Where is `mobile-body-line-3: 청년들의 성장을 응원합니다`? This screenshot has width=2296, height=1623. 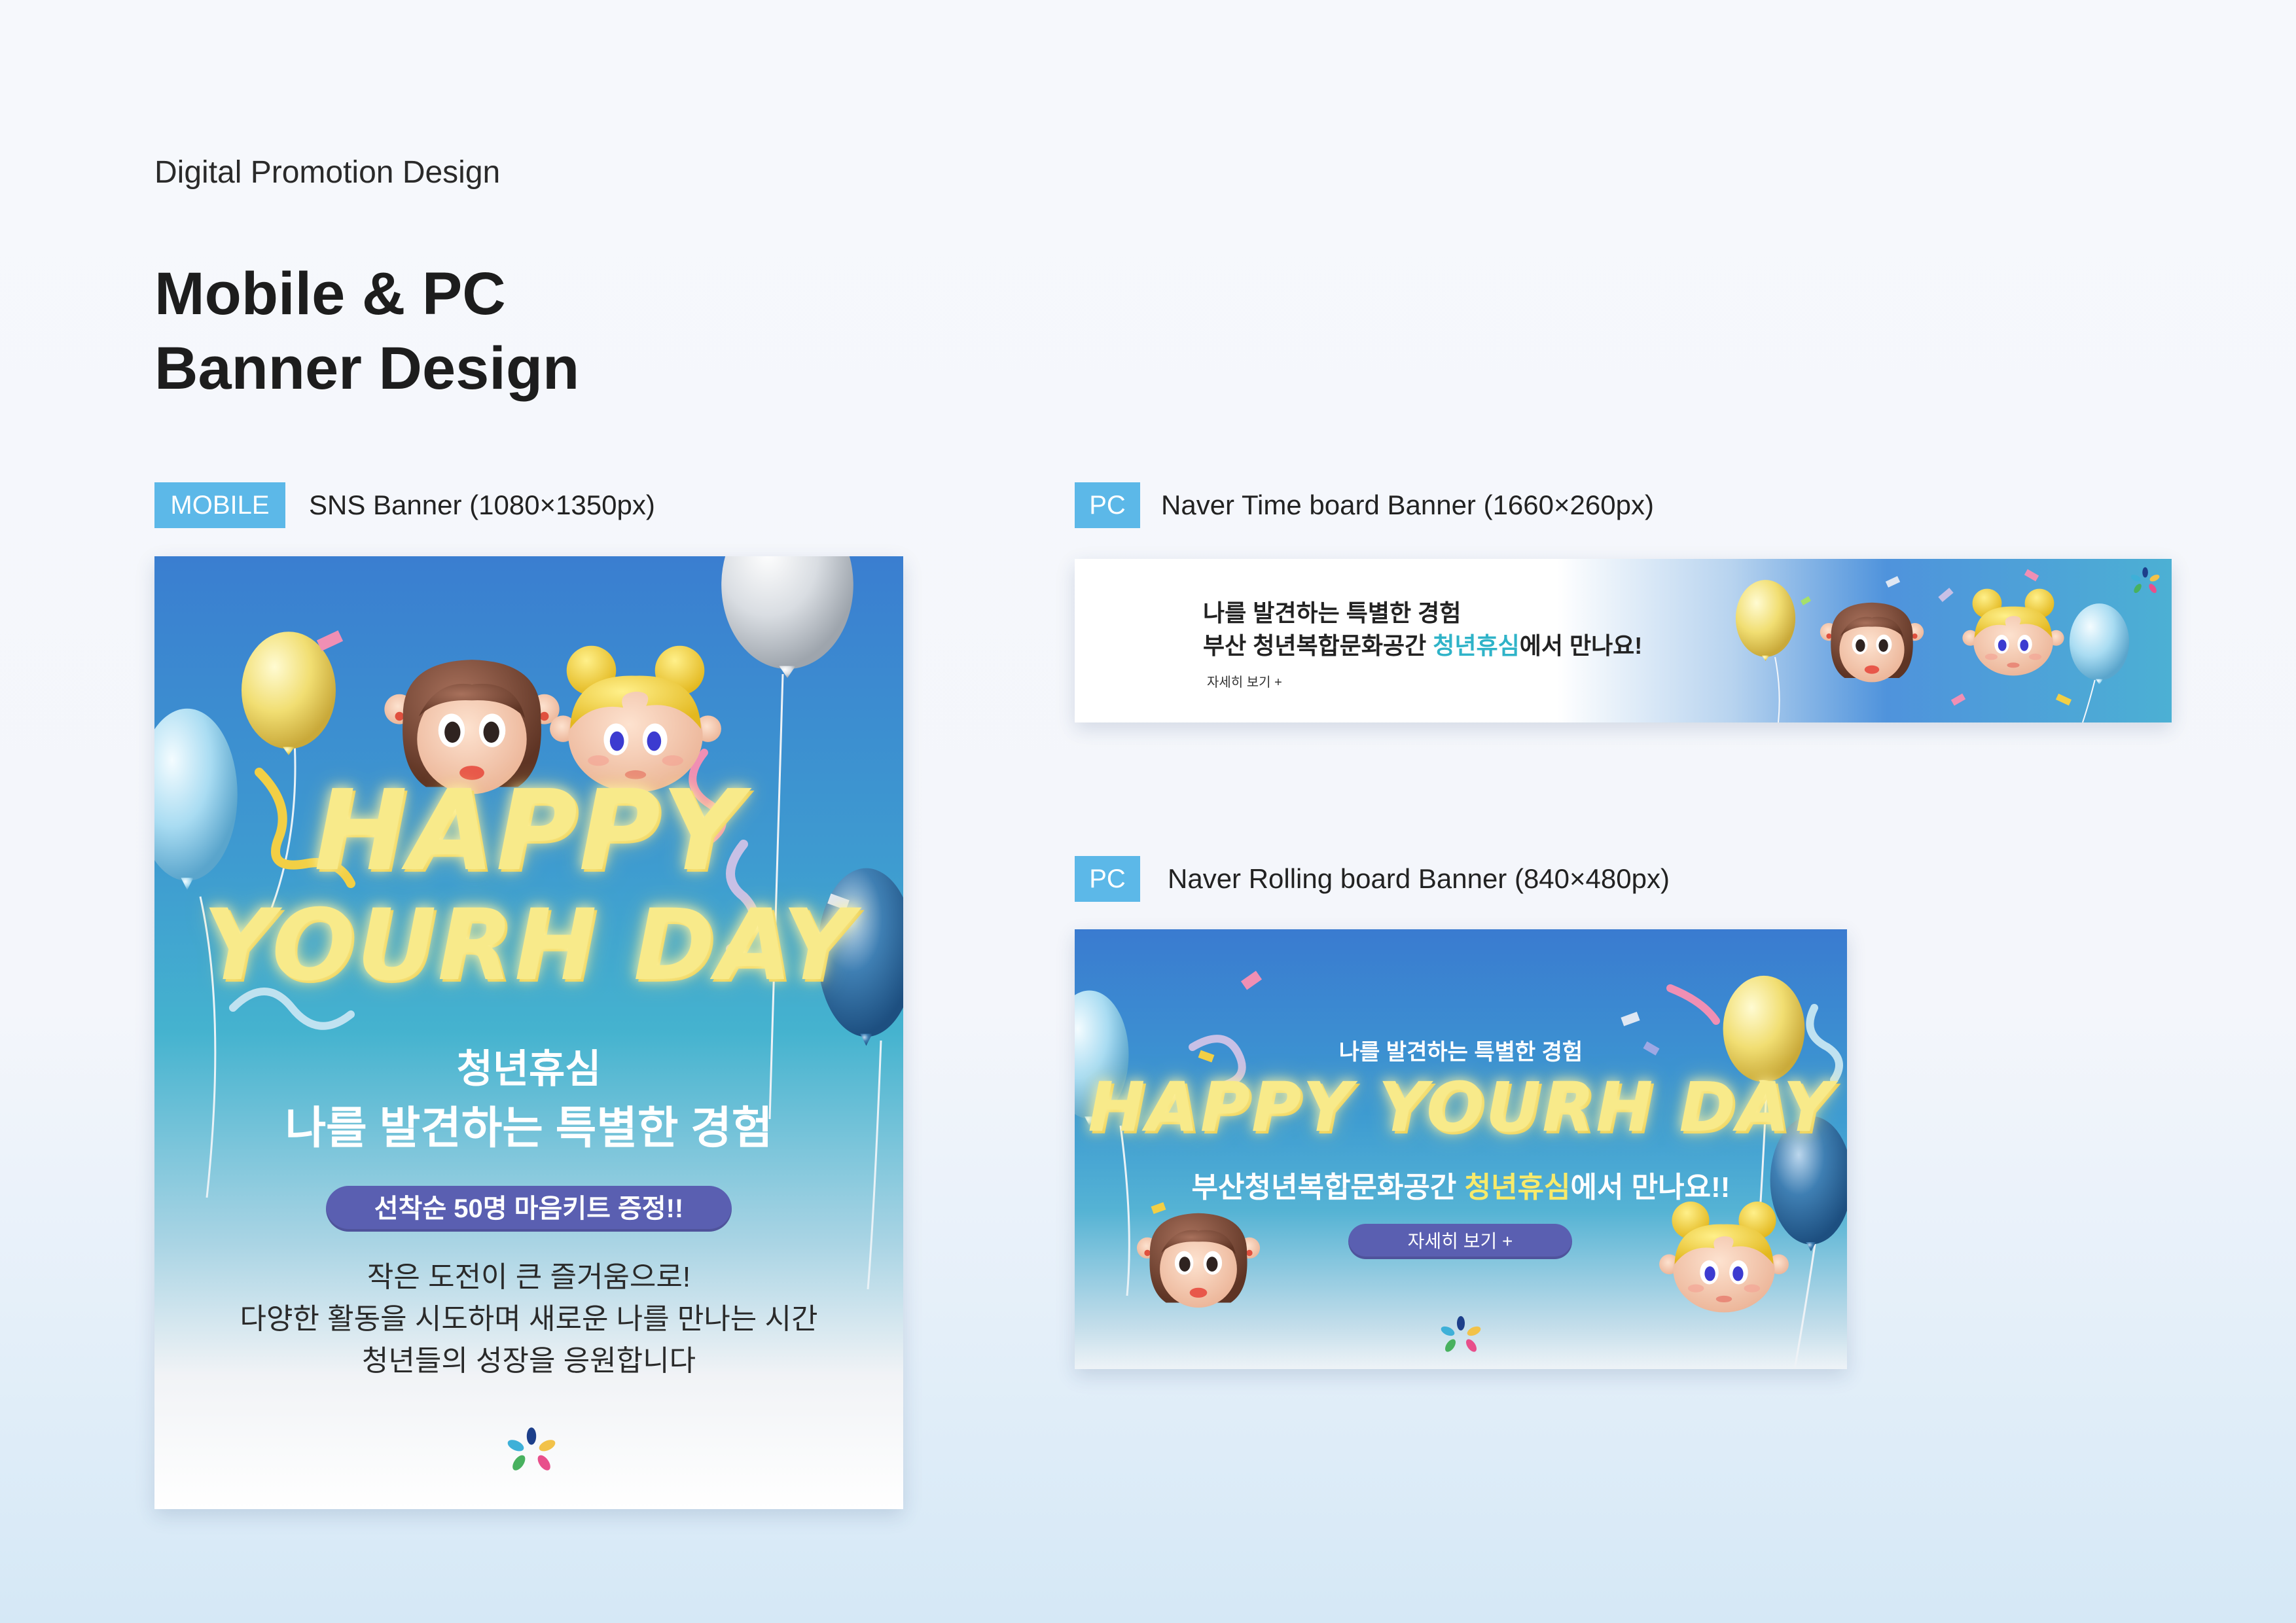
mobile-body-line-3: 청년들의 성장을 응원합니다 is located at coordinates (528, 1361).